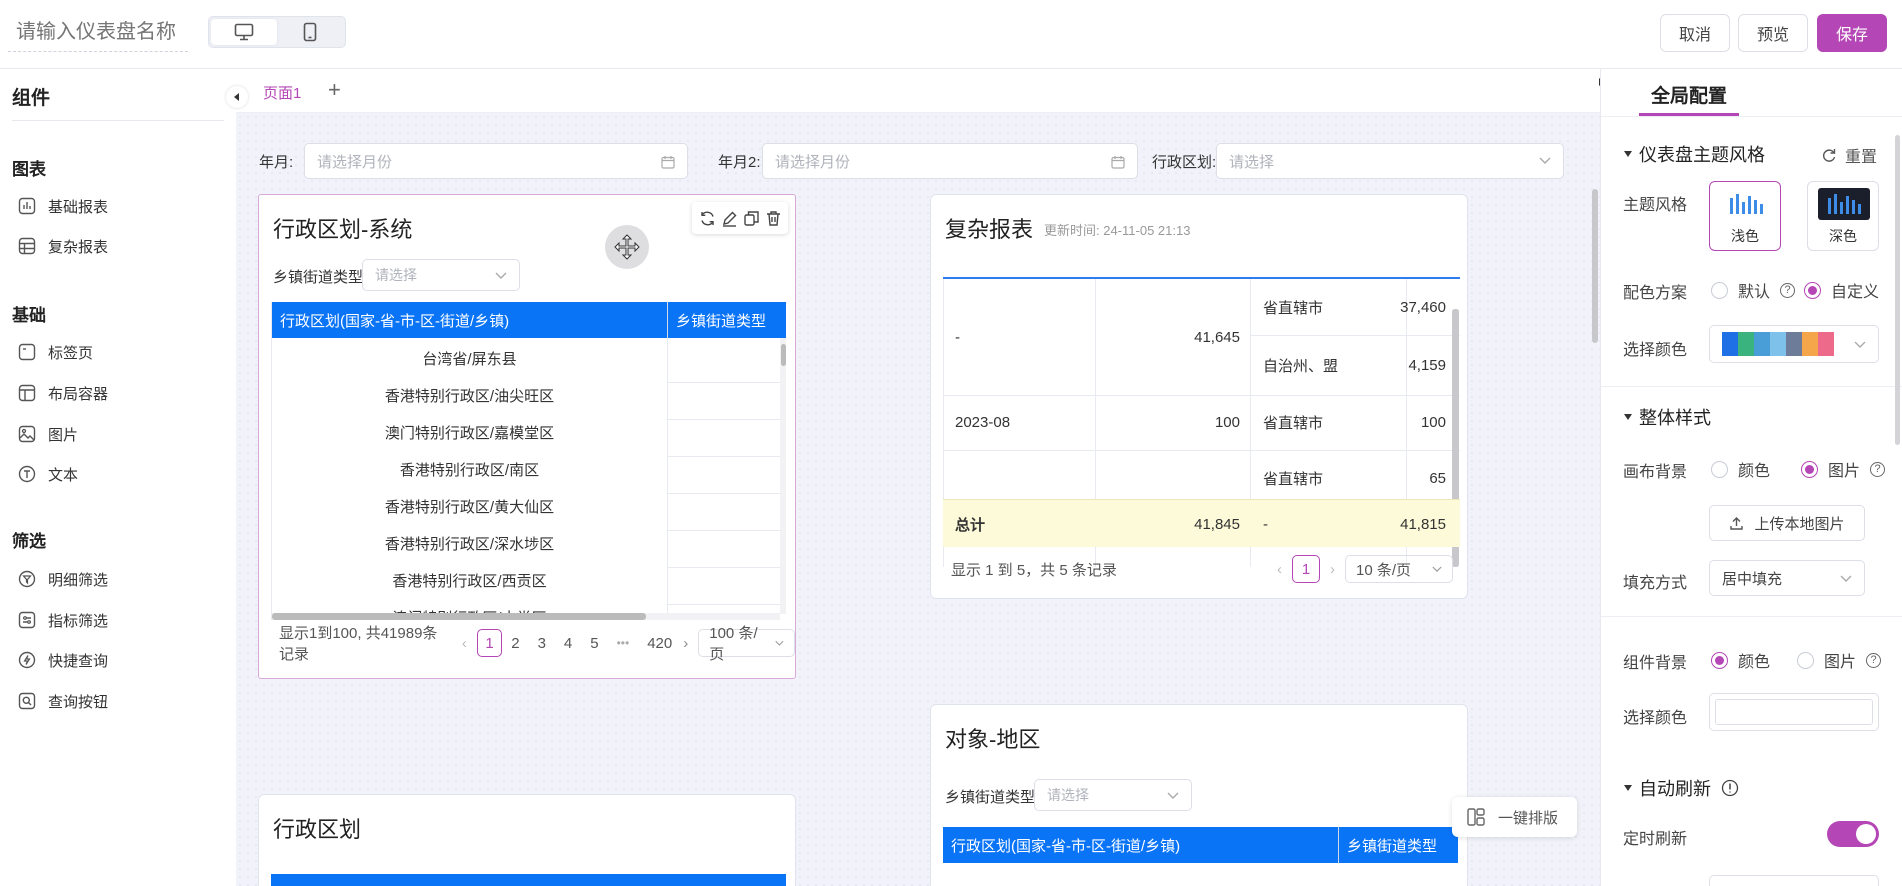  I want to click on edit-icon, so click(729, 218).